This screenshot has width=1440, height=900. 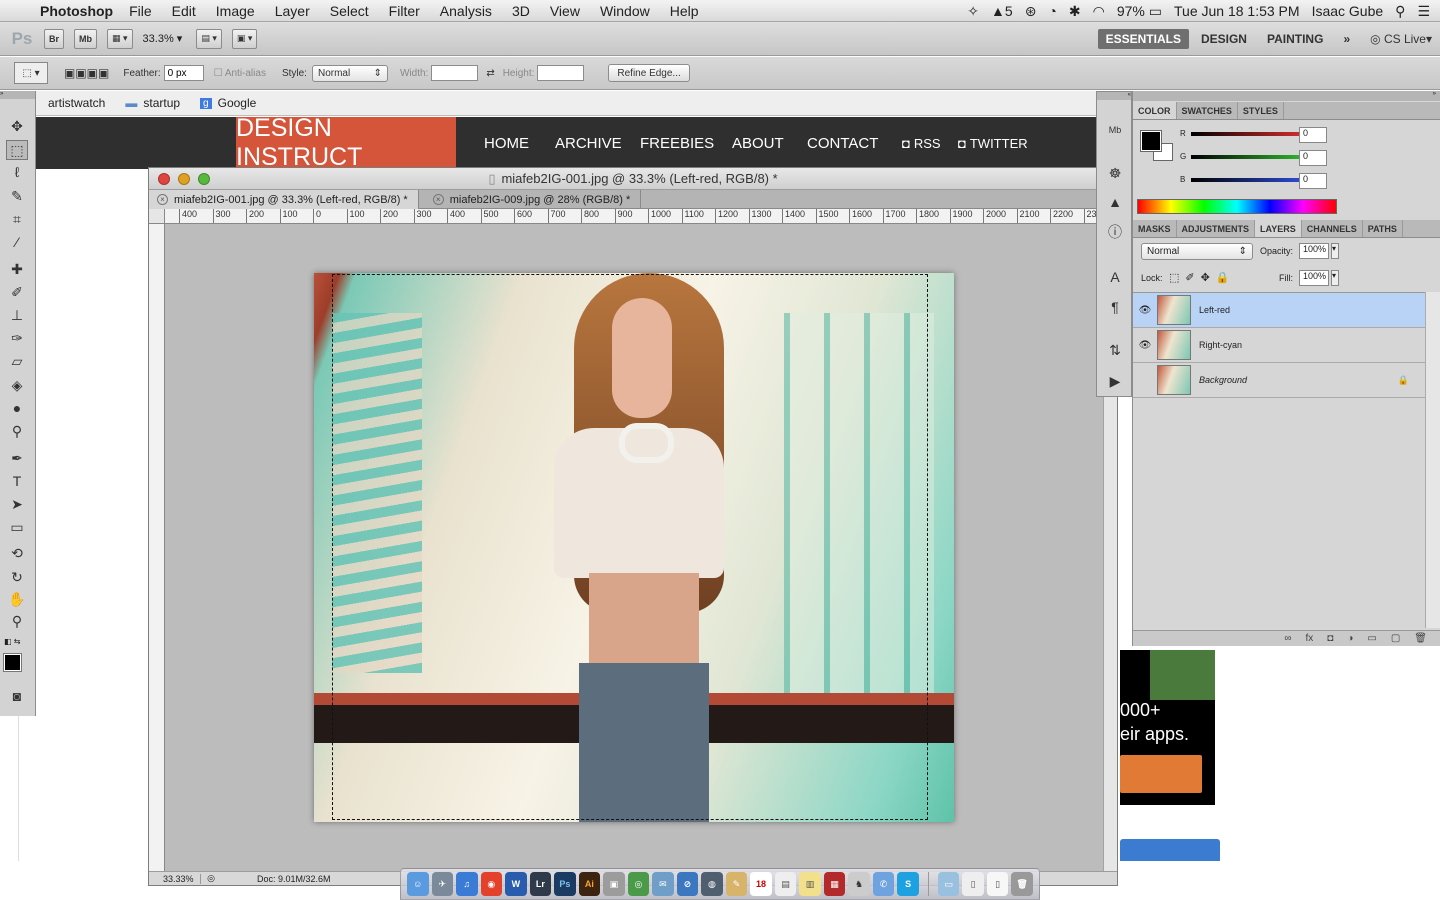 I want to click on battery-indicator: 97% ▭, so click(x=1139, y=11).